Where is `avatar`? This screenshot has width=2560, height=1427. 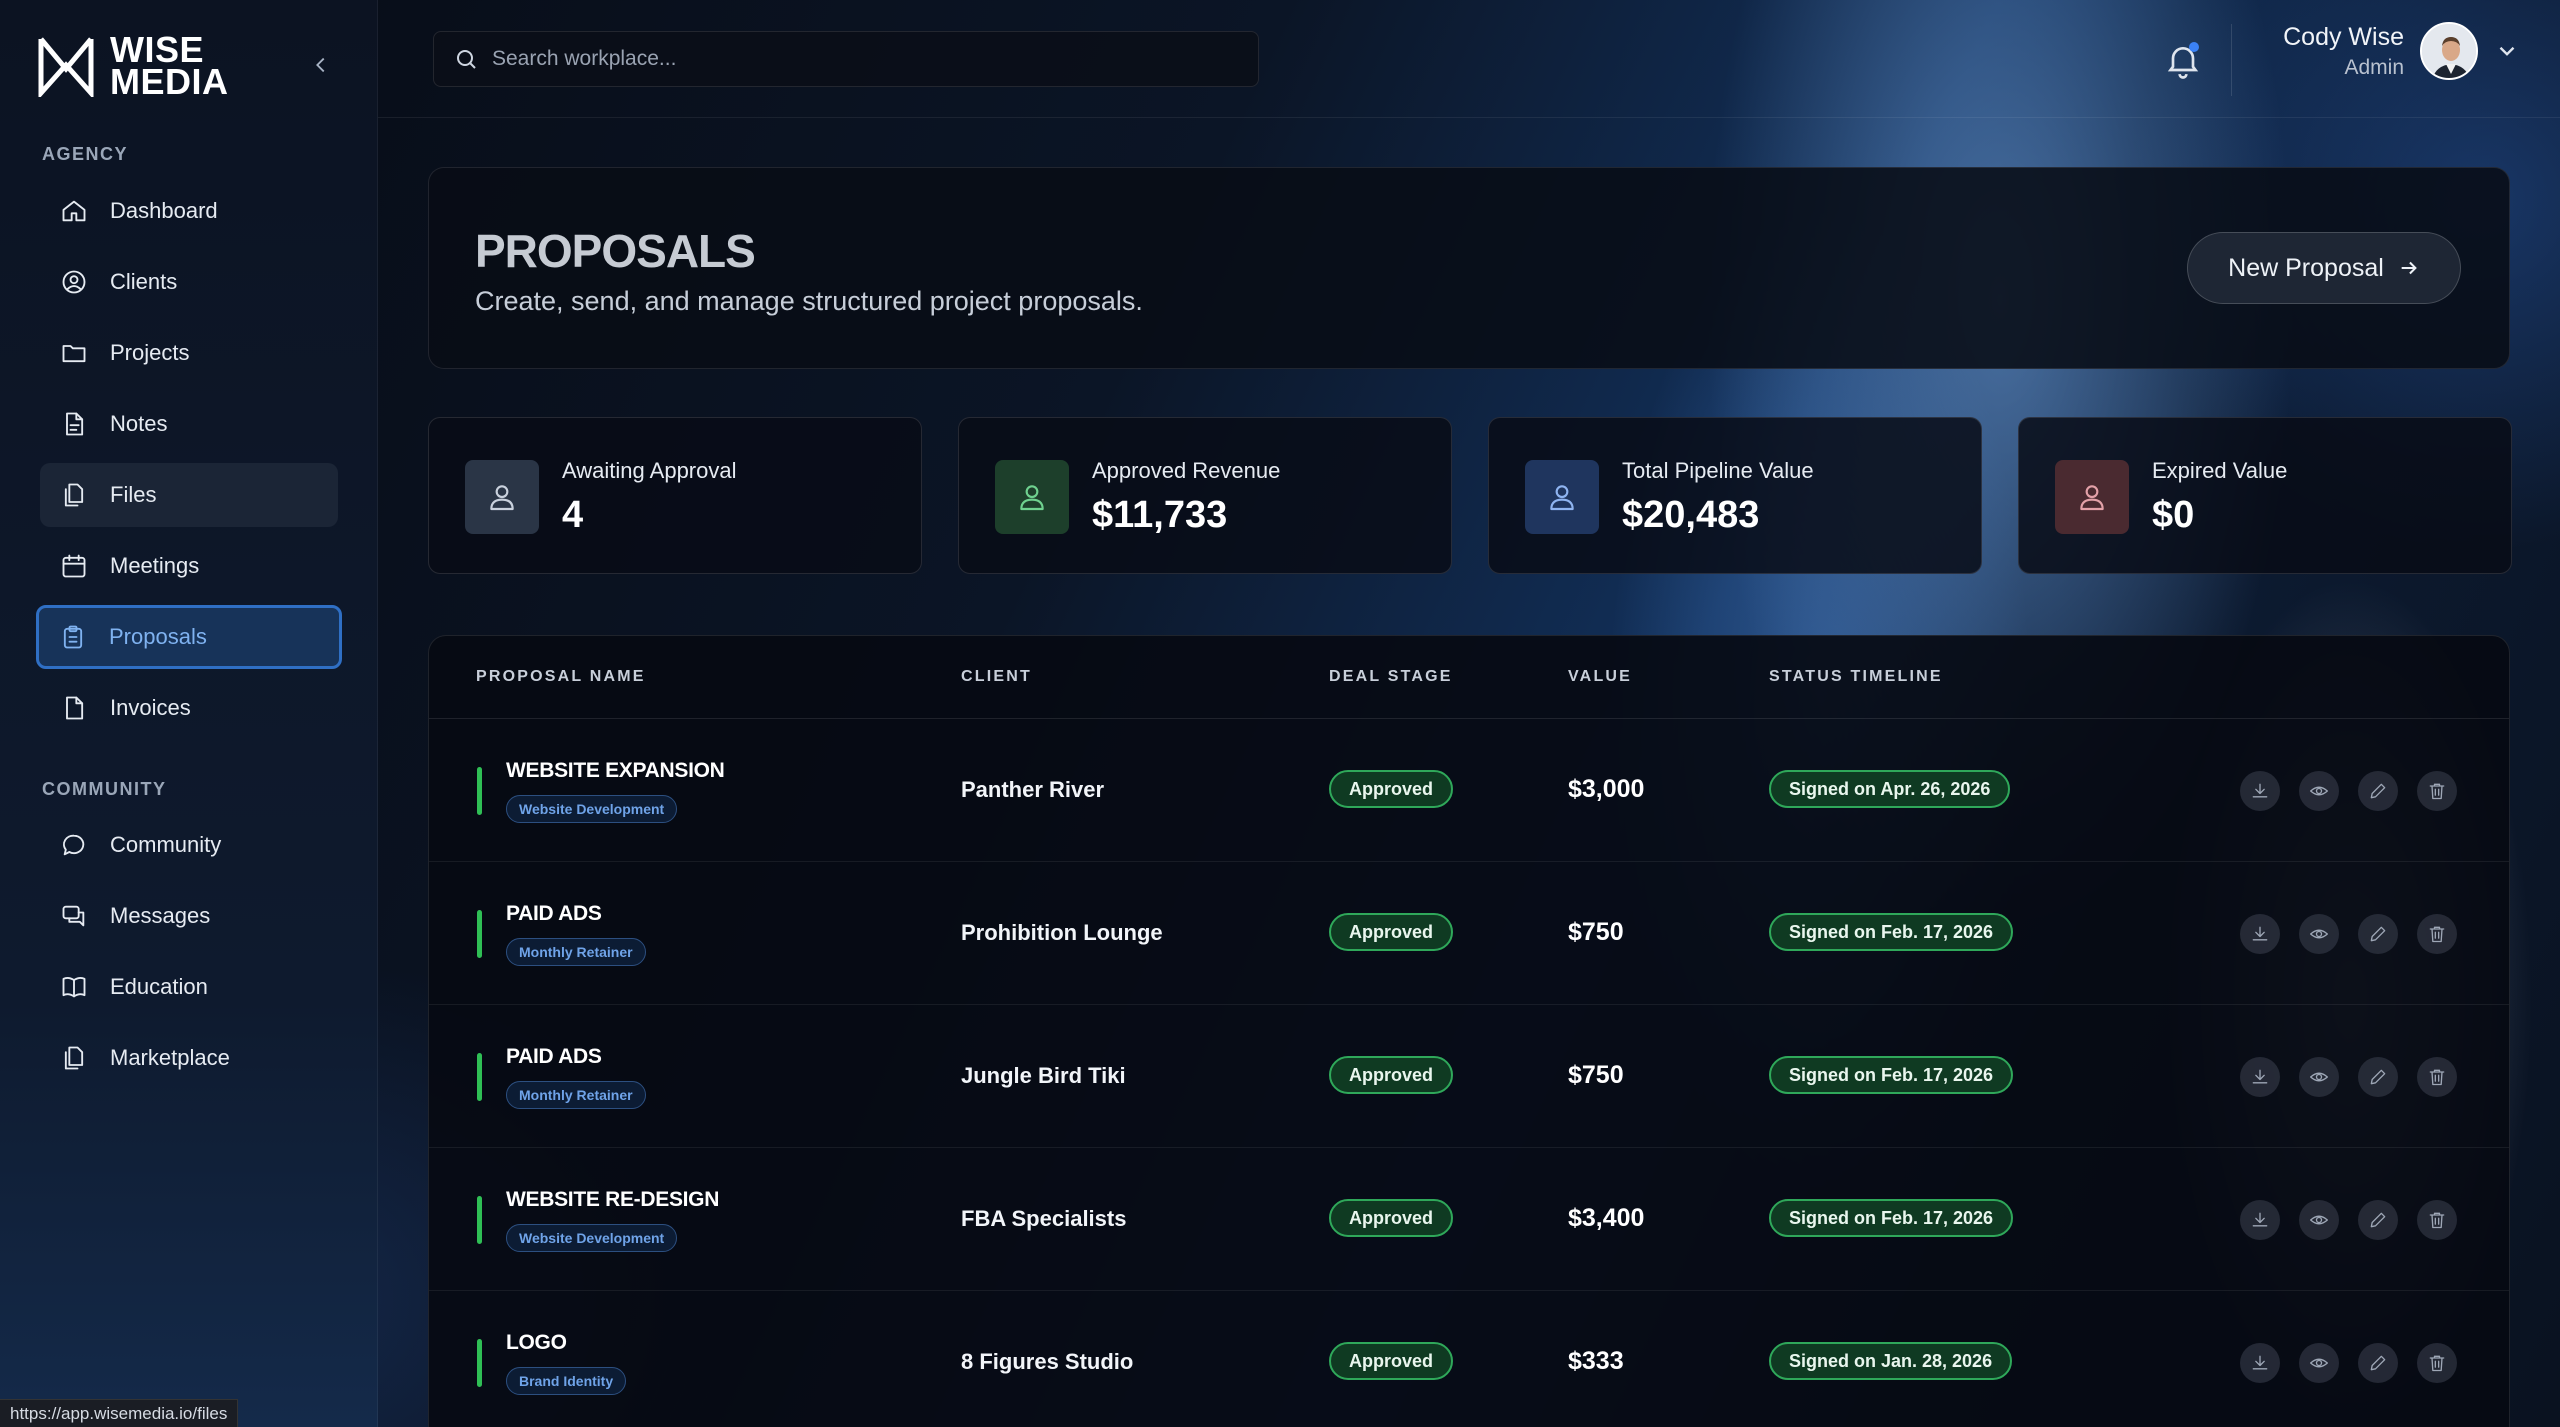 avatar is located at coordinates (2449, 51).